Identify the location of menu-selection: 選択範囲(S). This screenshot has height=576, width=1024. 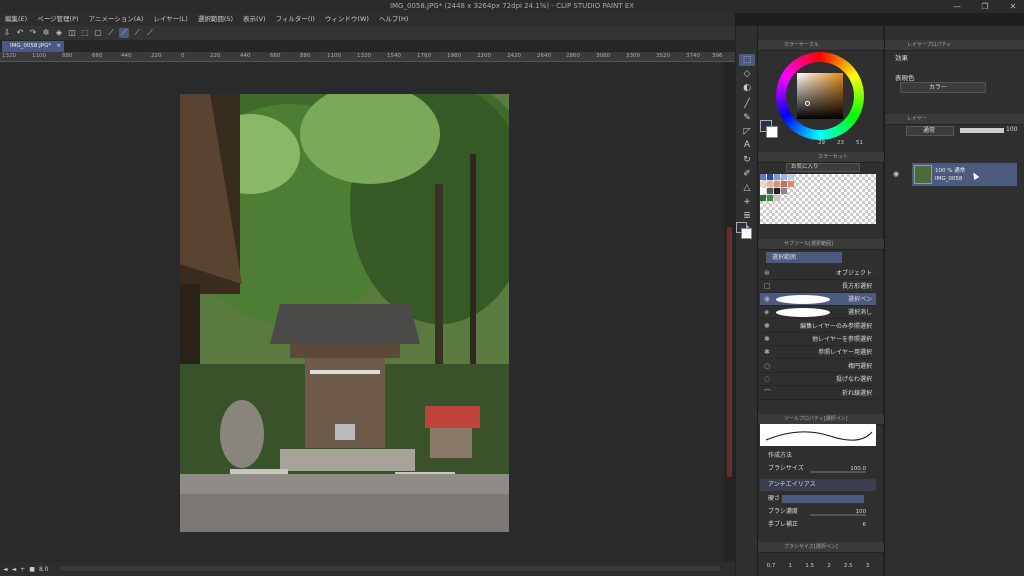
(215, 19).